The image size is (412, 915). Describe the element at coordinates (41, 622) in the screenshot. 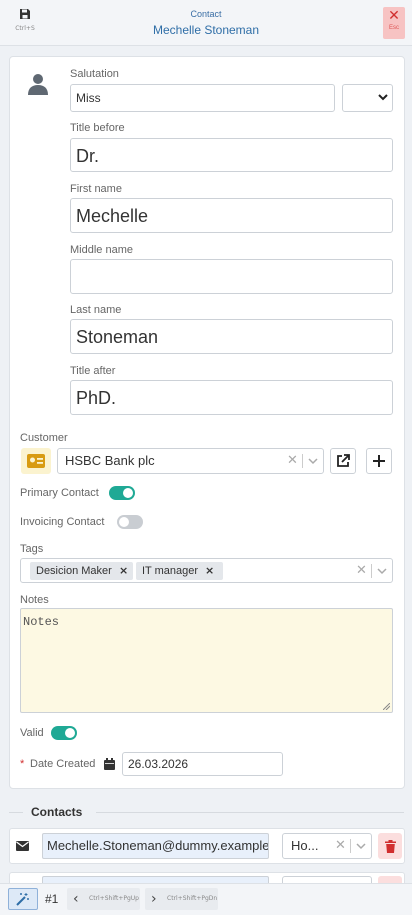

I see `notes-placeholder: Notes` at that location.